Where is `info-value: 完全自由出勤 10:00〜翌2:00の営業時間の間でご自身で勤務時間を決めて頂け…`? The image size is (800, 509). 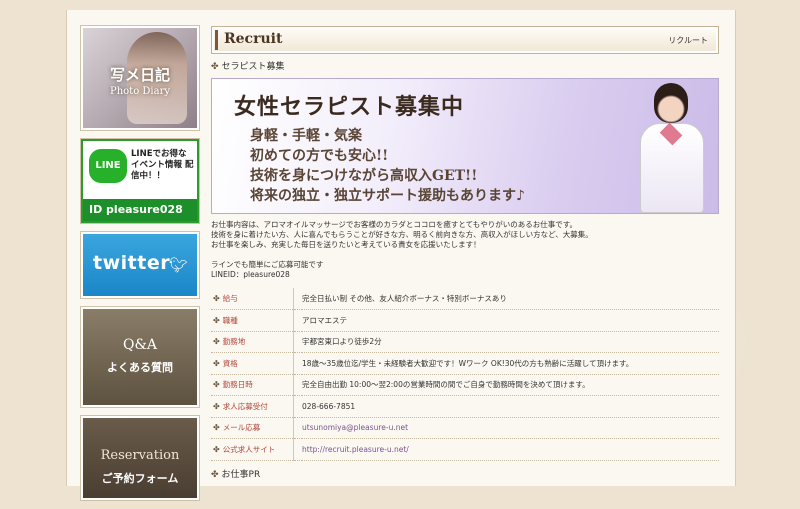 info-value: 完全自由出勤 10:00〜翌2:00の営業時間の間でご自身で勤務時間を決めて頂け… is located at coordinates (446, 385).